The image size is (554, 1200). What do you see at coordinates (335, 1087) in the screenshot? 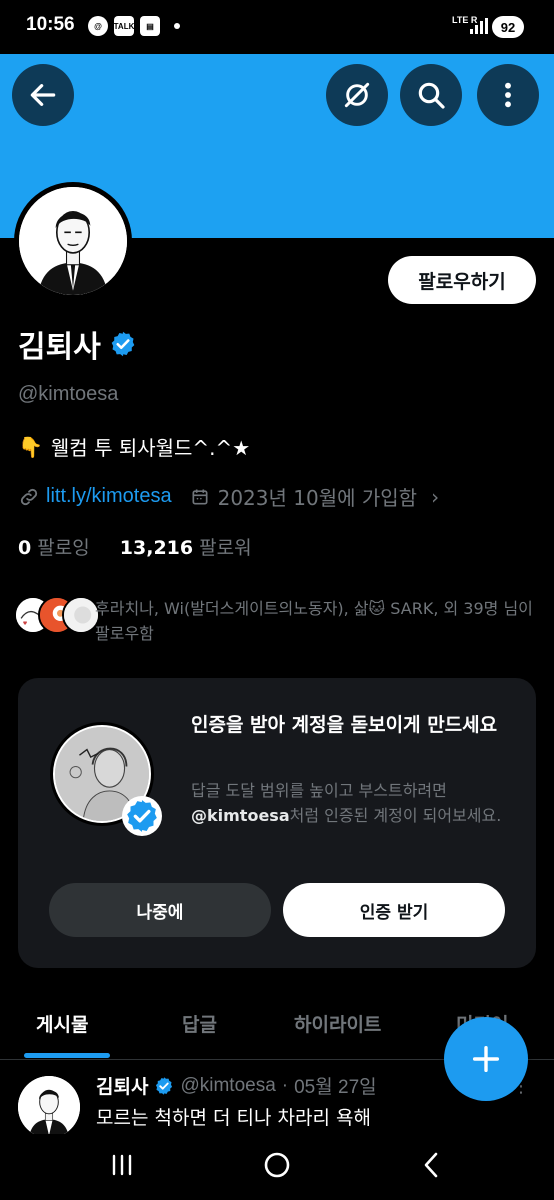
I see `post-date: 05월 27일` at bounding box center [335, 1087].